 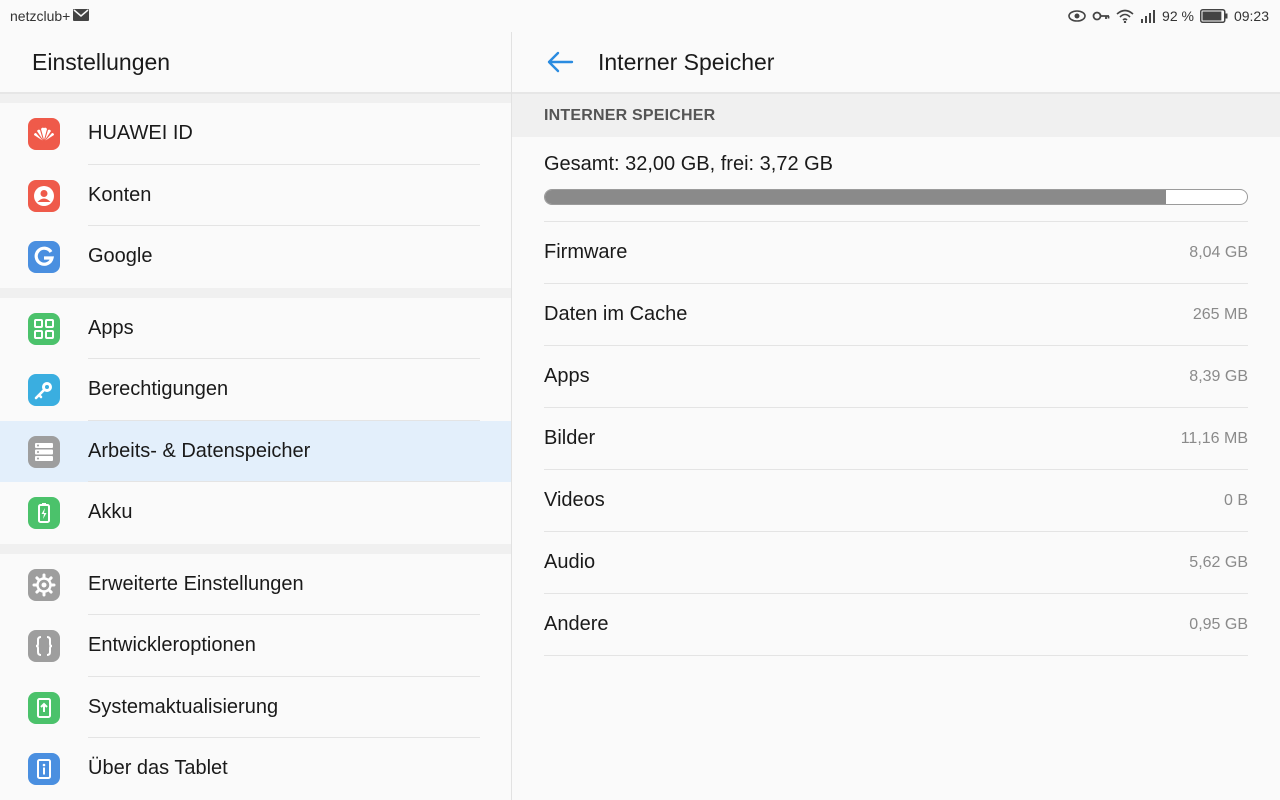 I want to click on wifi-icon, so click(x=1125, y=16).